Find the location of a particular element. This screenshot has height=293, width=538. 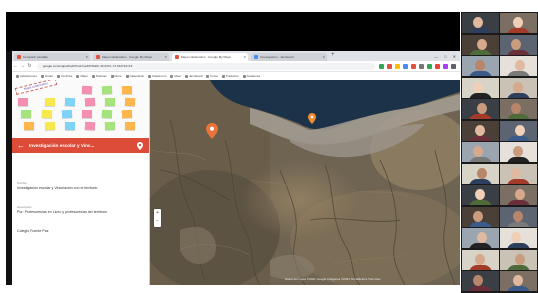

zoom-in-button: + is located at coordinates (157, 213).